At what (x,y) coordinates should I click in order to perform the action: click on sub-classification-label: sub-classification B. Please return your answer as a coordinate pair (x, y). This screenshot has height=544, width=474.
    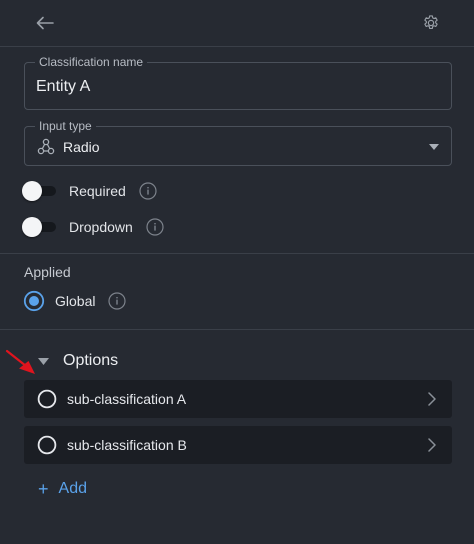
    Looking at the image, I should click on (127, 445).